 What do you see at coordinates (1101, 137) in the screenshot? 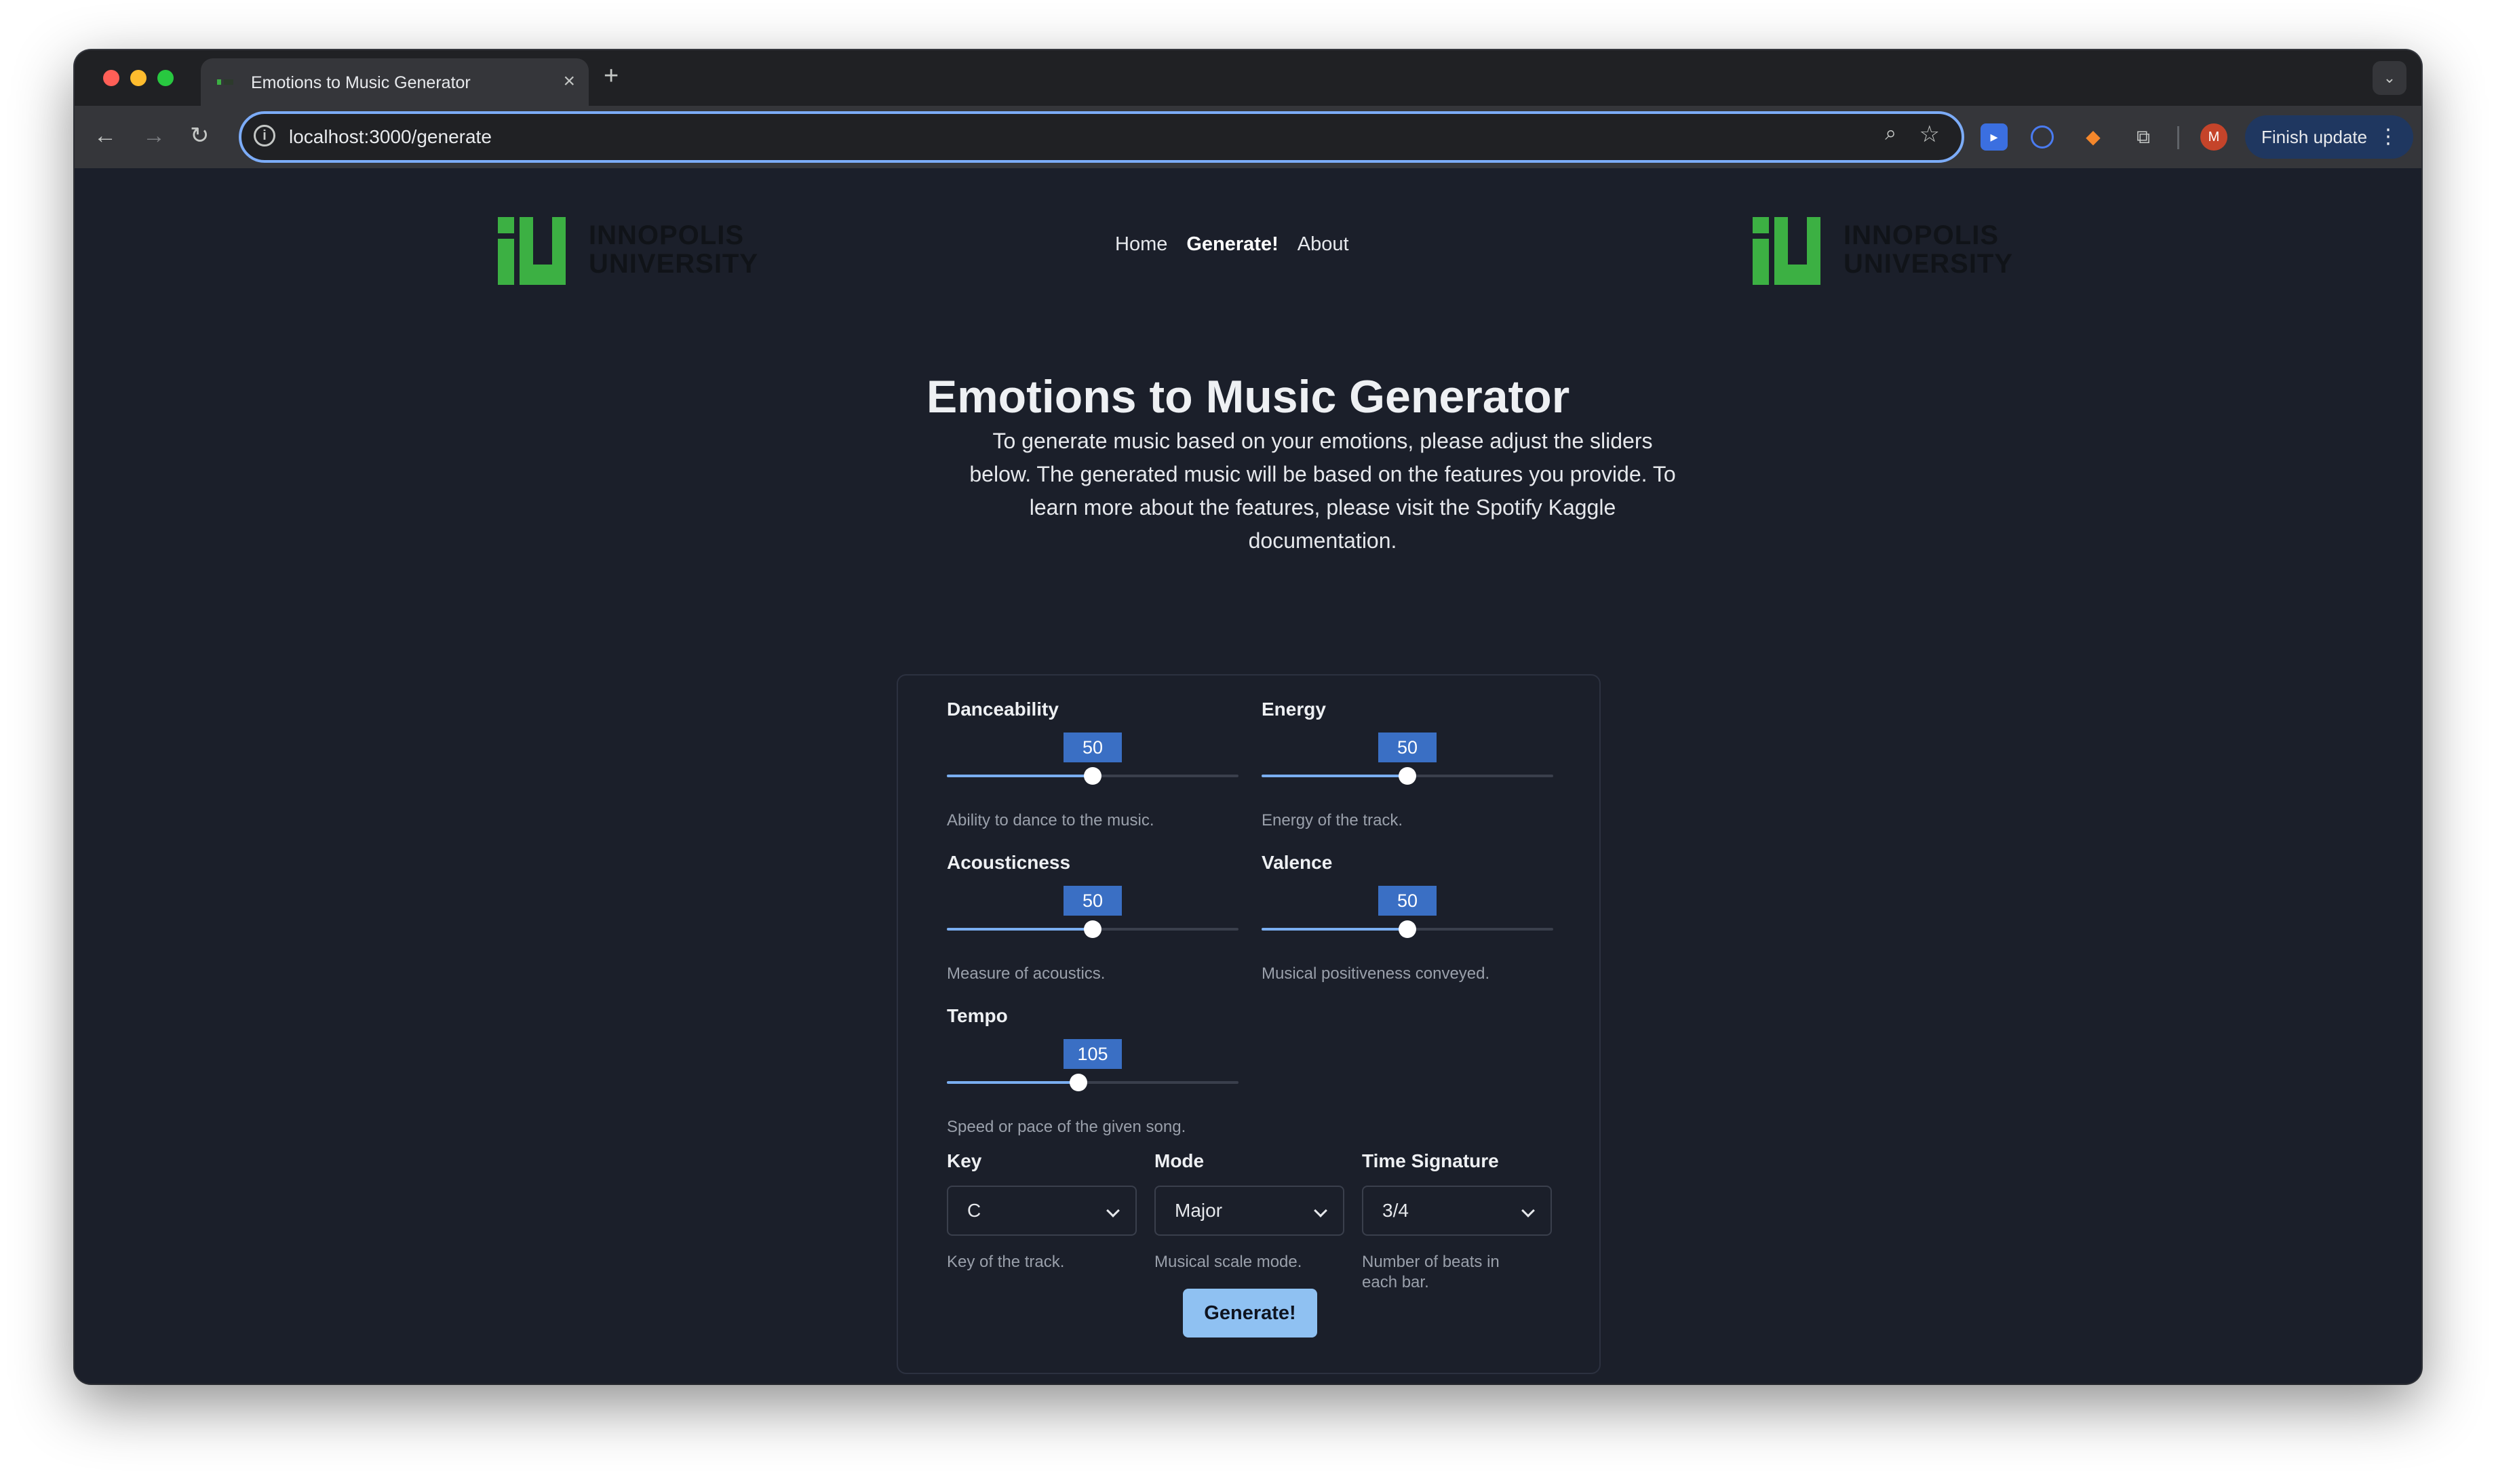
I see `address-bar: i localhost:3000/generate ⌕ ☆` at bounding box center [1101, 137].